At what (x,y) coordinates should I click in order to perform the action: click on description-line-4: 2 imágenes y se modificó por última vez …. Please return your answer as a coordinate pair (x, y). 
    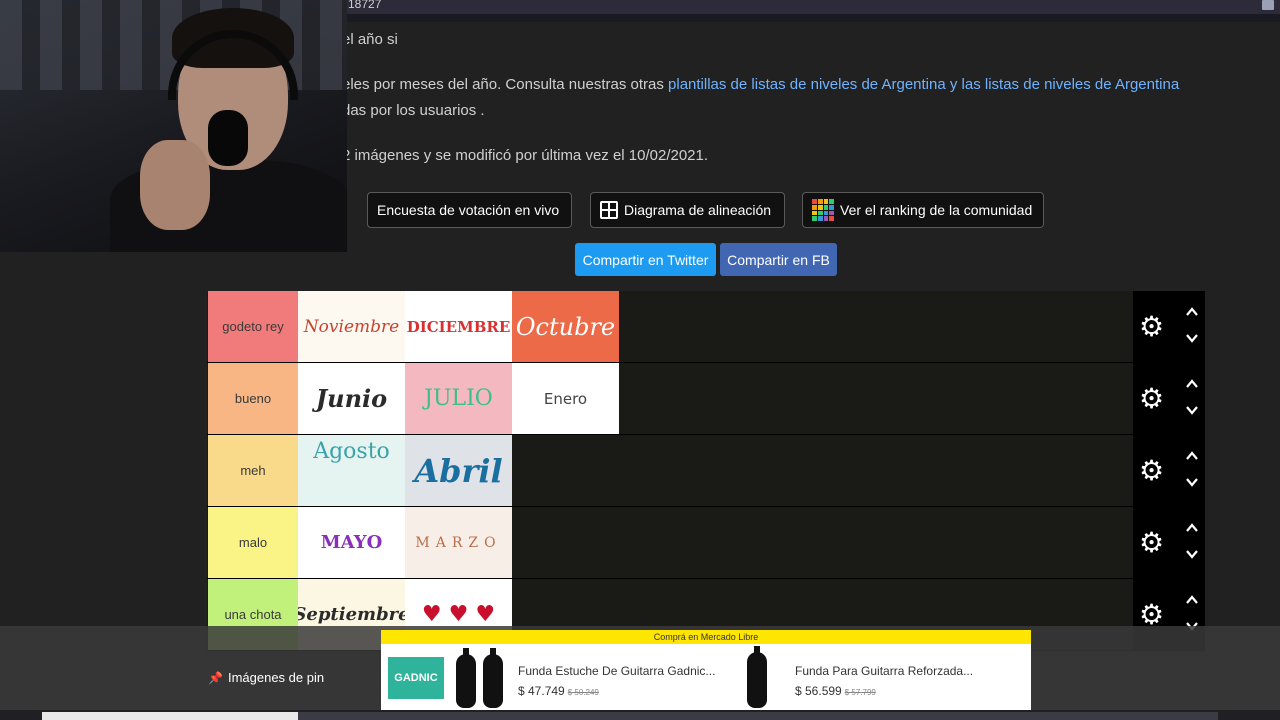
    Looking at the image, I should click on (525, 155).